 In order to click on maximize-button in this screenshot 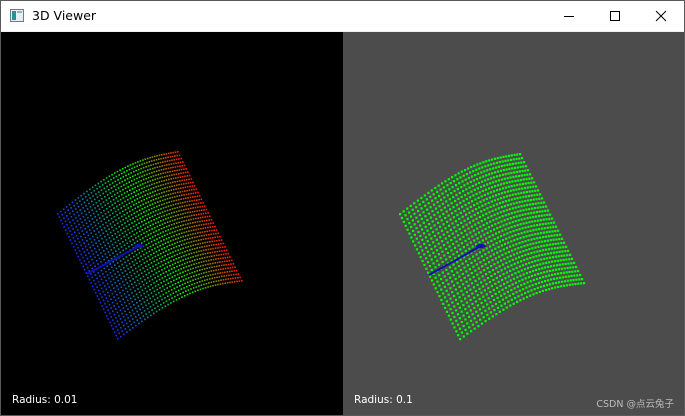, I will do `click(615, 16)`.